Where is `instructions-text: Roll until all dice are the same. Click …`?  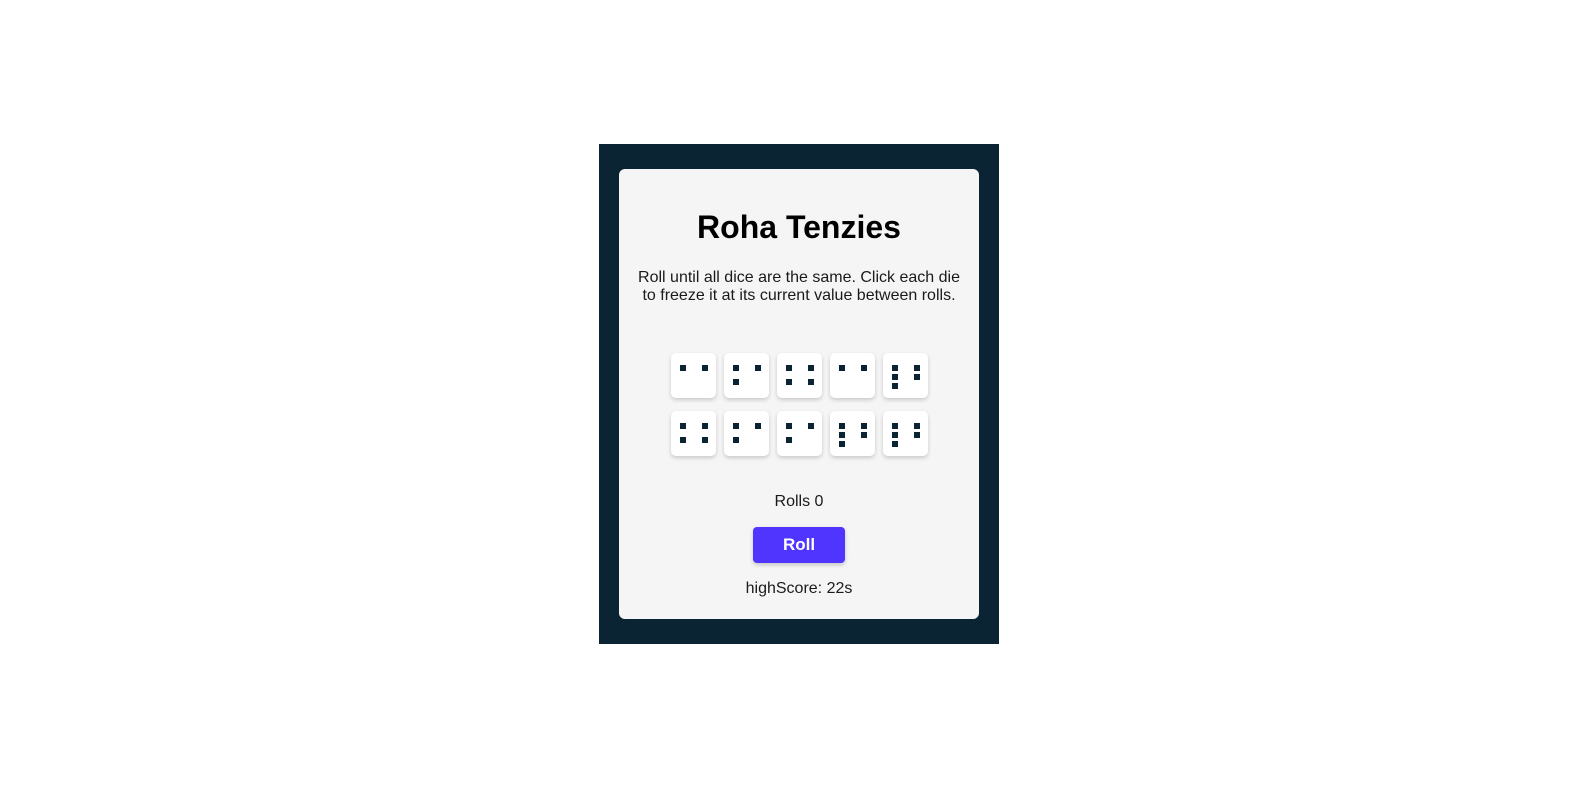 instructions-text: Roll until all dice are the same. Click … is located at coordinates (799, 286).